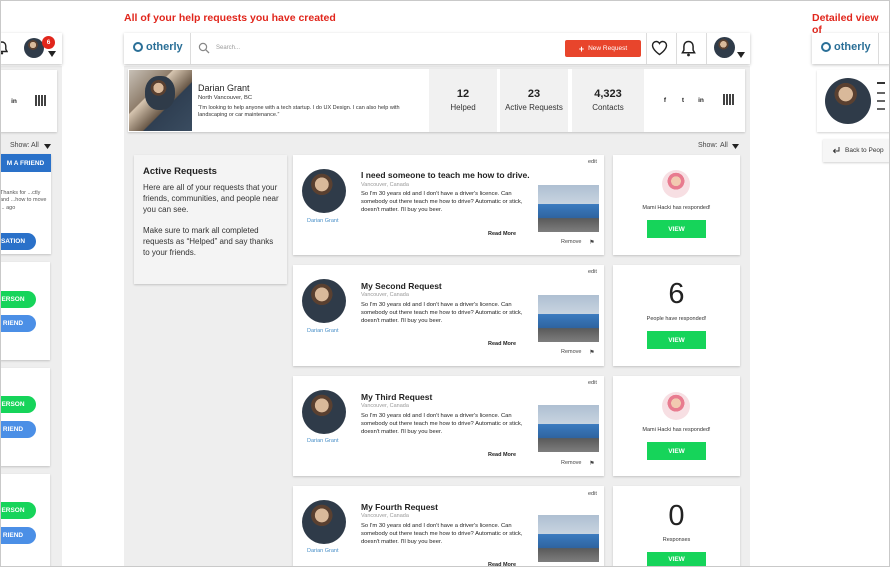 Image resolution: width=890 pixels, height=567 pixels. Describe the element at coordinates (881, 83) in the screenshot. I see `name-text-fragment` at that location.